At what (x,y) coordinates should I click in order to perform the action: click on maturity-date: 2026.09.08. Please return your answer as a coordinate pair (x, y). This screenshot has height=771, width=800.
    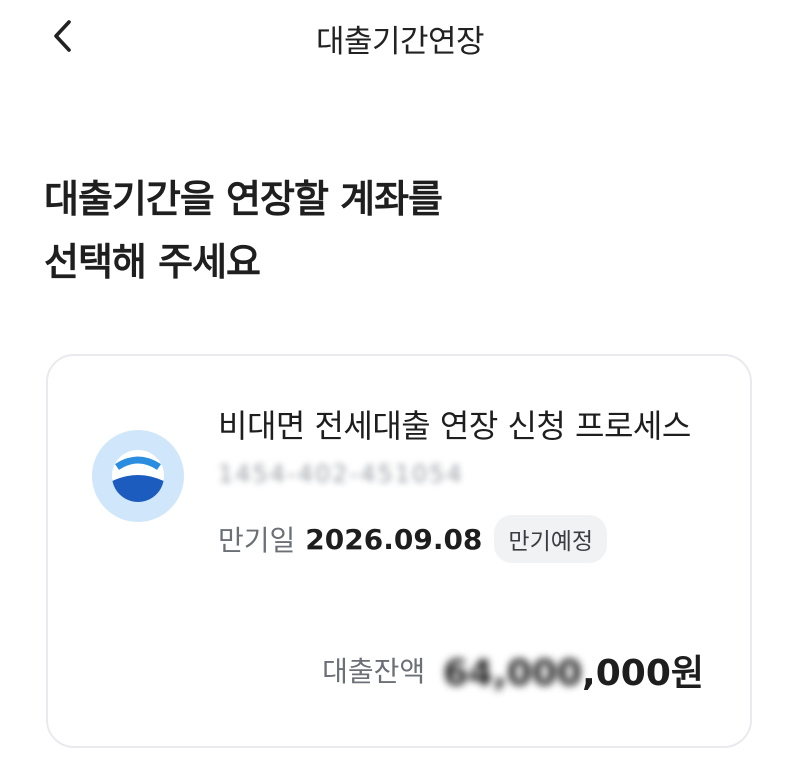
    Looking at the image, I should click on (394, 539).